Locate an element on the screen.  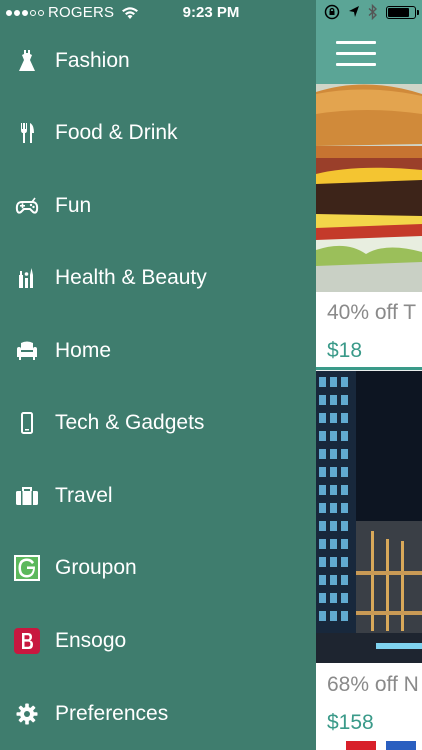
menu-item-label: Health & Beauty is located at coordinates (131, 277).